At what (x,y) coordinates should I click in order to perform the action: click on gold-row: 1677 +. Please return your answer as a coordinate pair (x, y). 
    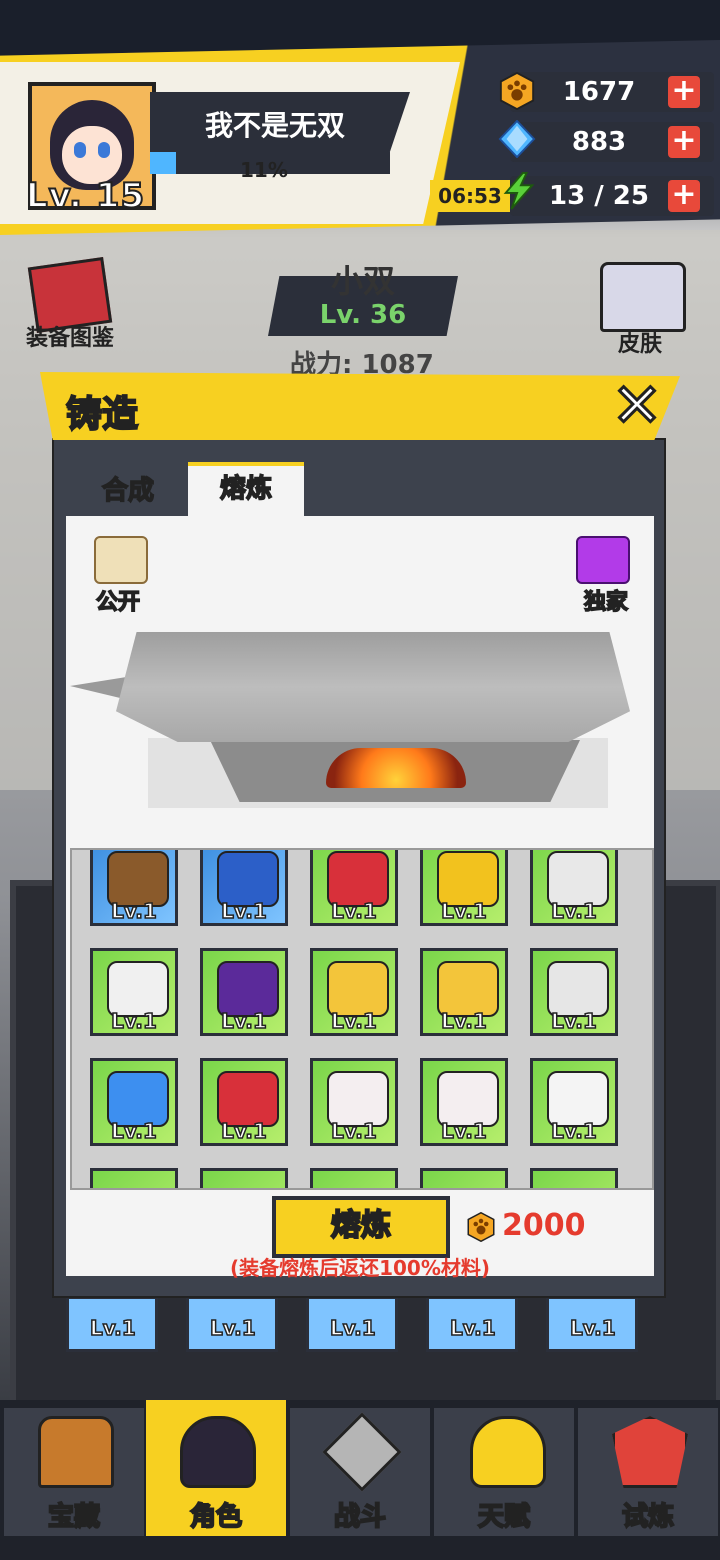
    Looking at the image, I should click on (612, 92).